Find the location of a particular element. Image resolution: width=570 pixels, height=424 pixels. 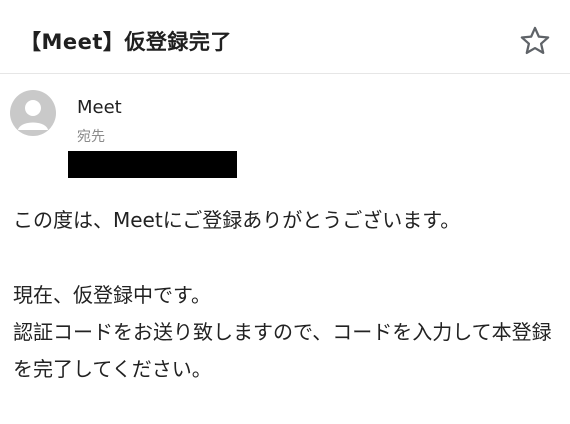

email-subject: 【Meet】仮登録完了 is located at coordinates (126, 42).